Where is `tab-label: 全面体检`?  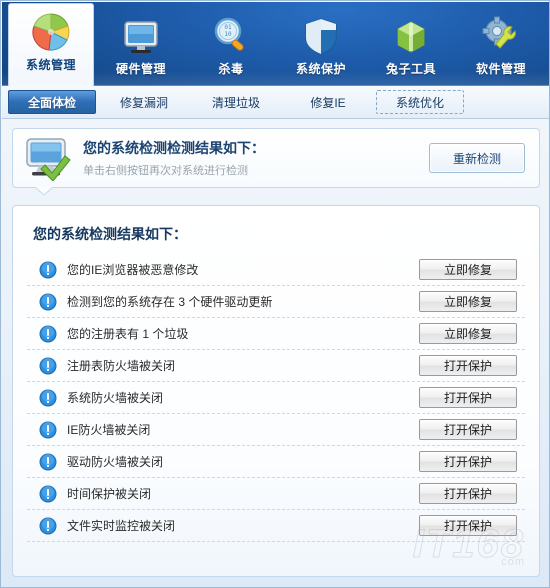 tab-label: 全面体检 is located at coordinates (51, 102).